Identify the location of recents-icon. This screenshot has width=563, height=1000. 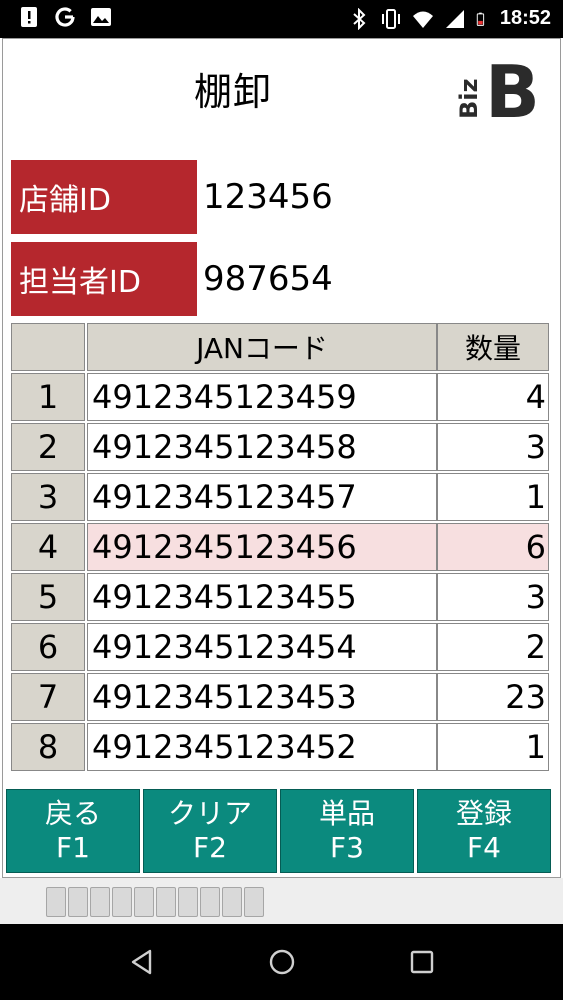
(422, 962).